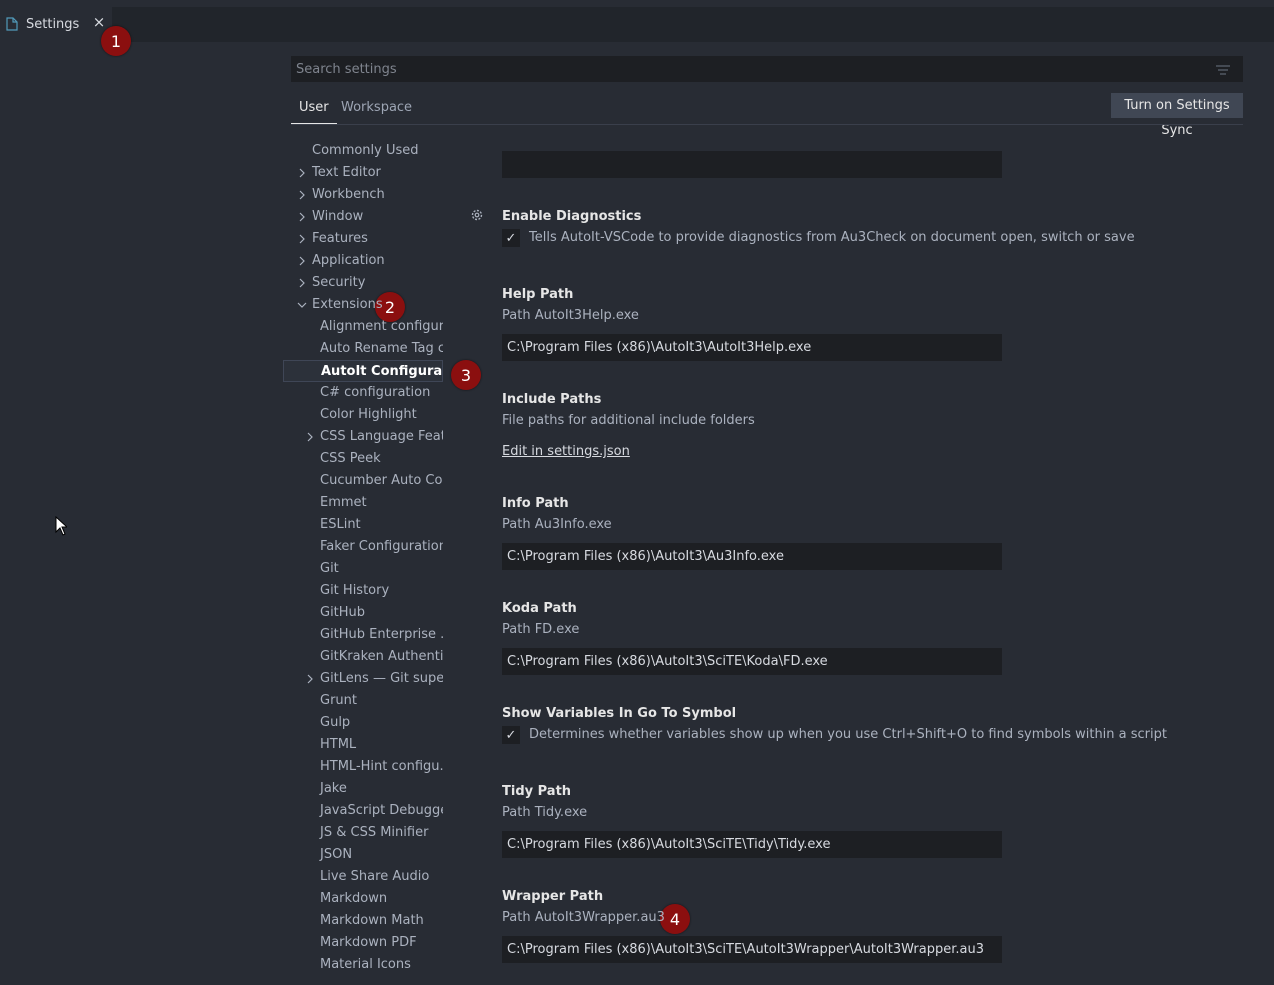 The height and width of the screenshot is (985, 1274). What do you see at coordinates (1223, 69) in the screenshot?
I see `filter-icon` at bounding box center [1223, 69].